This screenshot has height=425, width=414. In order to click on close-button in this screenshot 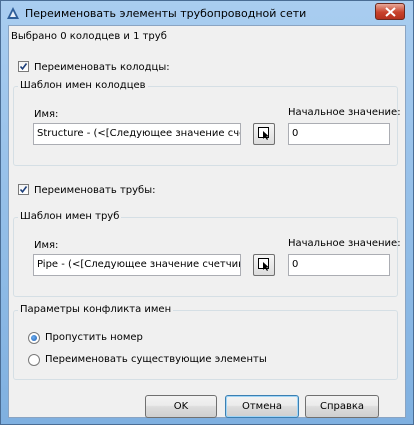, I will do `click(390, 11)`.